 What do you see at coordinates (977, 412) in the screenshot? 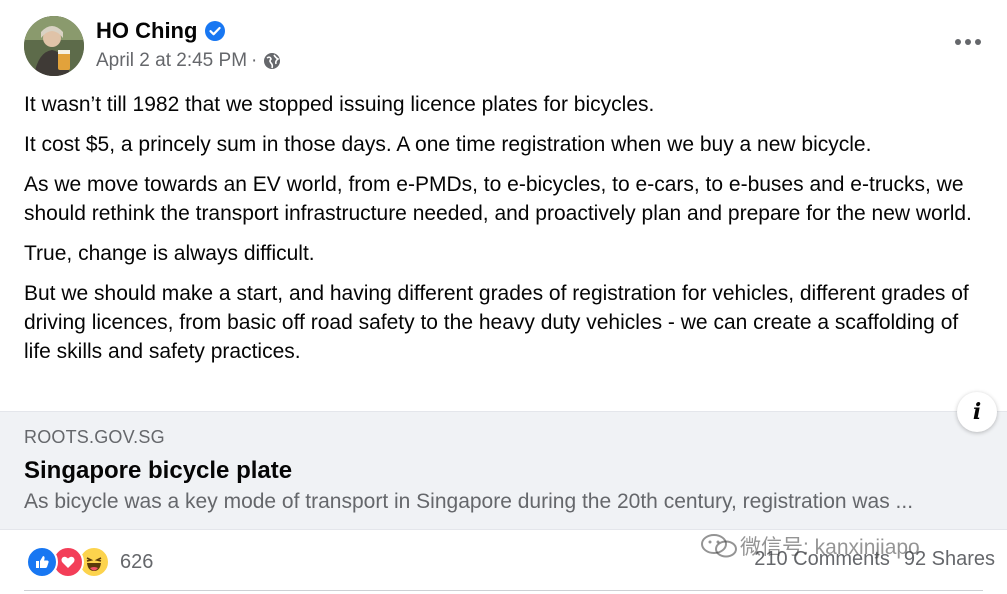
I see `info-button: i` at bounding box center [977, 412].